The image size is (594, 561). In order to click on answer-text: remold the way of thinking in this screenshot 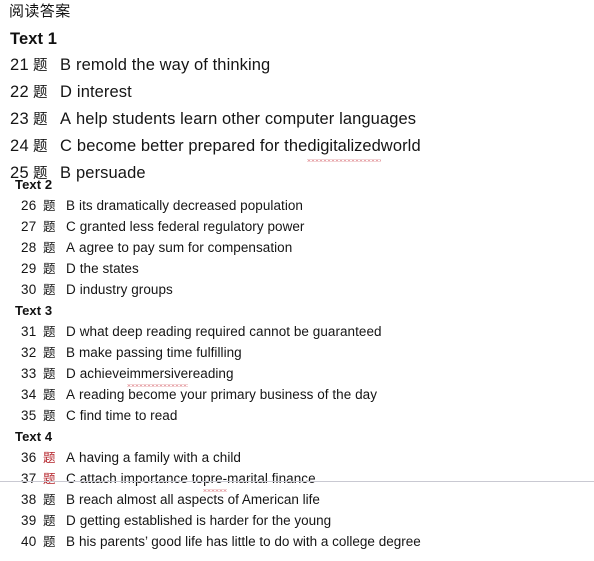, I will do `click(173, 65)`.